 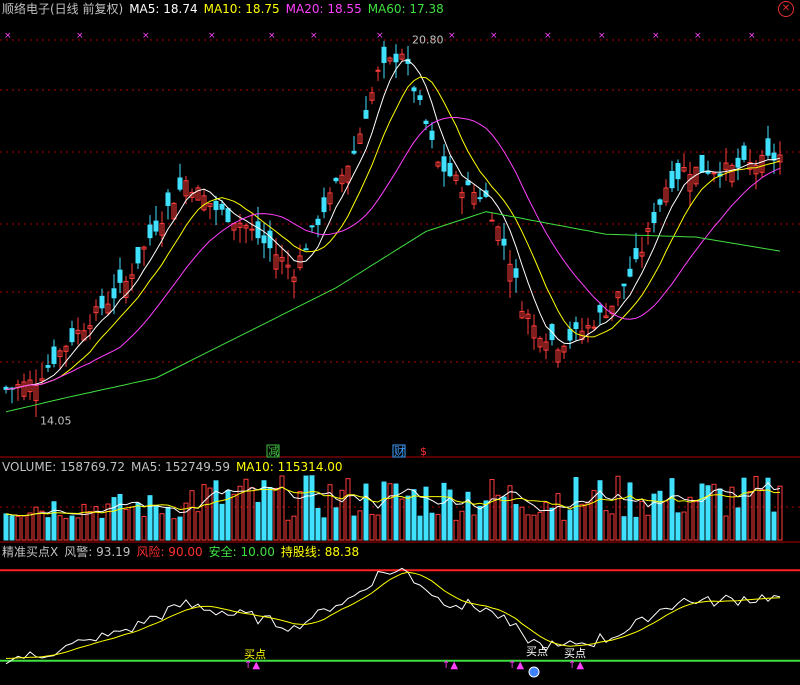 What do you see at coordinates (63, 467) in the screenshot?
I see `volume-label: VOLUME: 158769.72` at bounding box center [63, 467].